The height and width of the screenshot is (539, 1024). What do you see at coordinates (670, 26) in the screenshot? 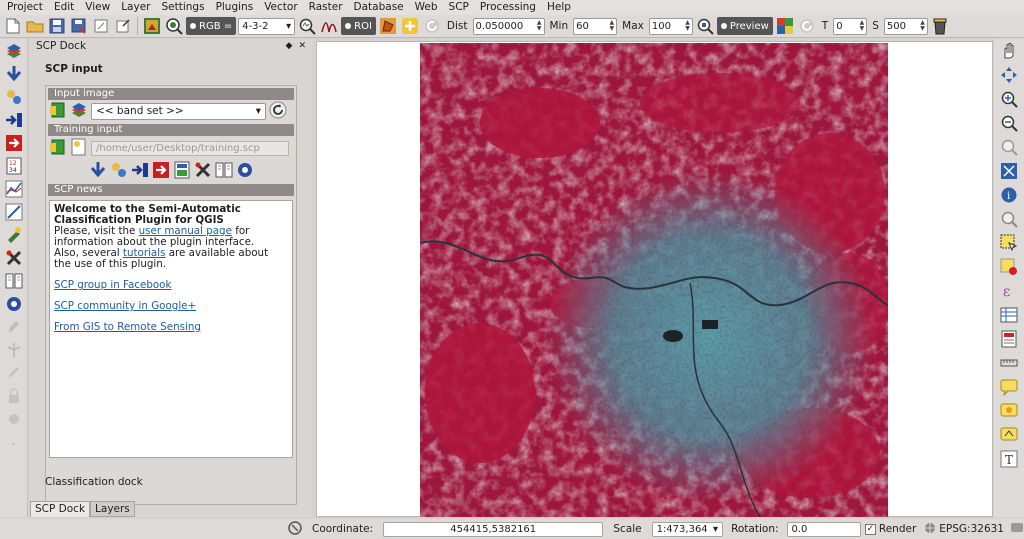
I see `max-spinbox: 100 ▲ ▼` at bounding box center [670, 26].